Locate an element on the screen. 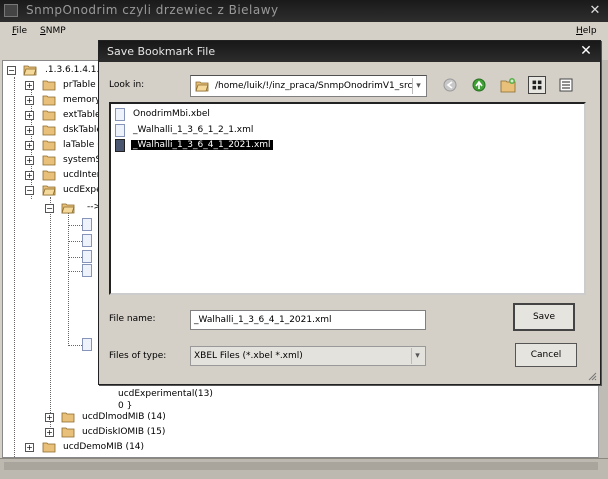 The height and width of the screenshot is (479, 608). parent-directory-icon is located at coordinates (479, 85).